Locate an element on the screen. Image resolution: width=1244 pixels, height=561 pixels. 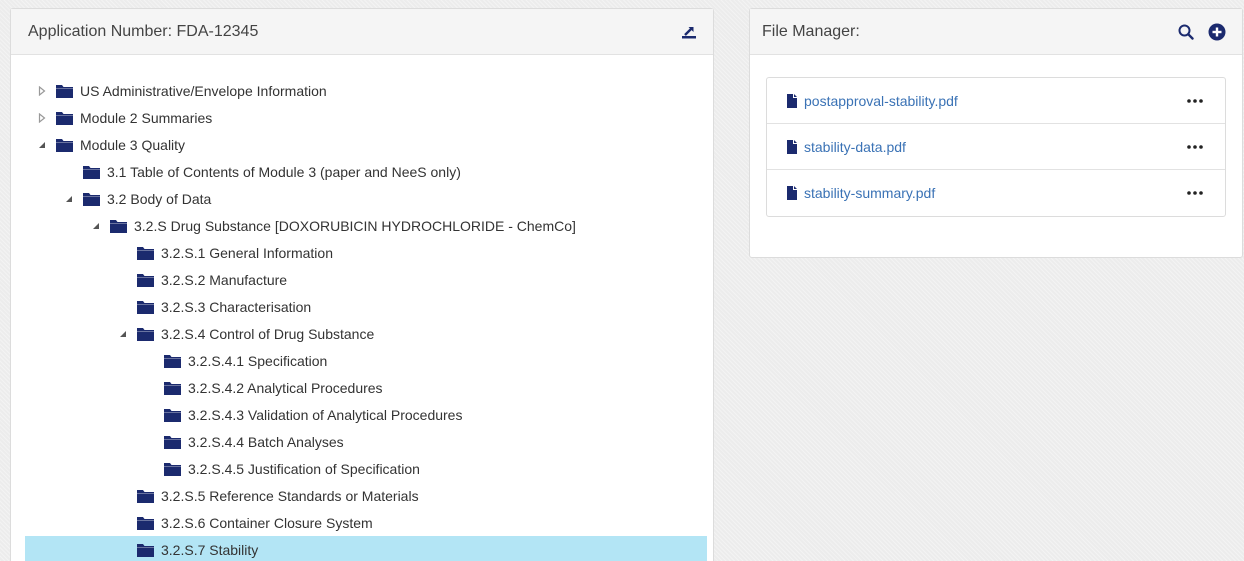
file-name-link: stability-summary.pdf is located at coordinates (995, 193).